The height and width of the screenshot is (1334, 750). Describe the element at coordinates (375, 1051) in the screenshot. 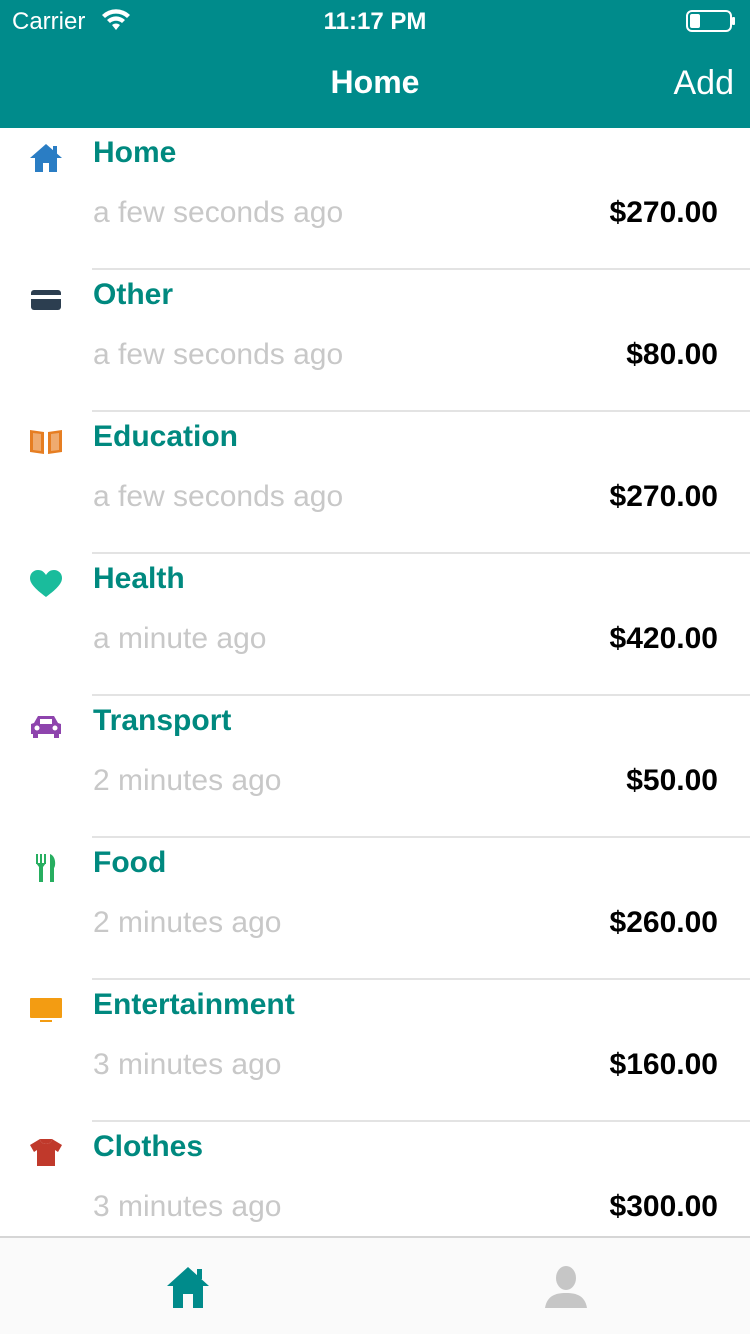

I see `expense-row: Entertainment 3 minutes ago $160.00` at that location.